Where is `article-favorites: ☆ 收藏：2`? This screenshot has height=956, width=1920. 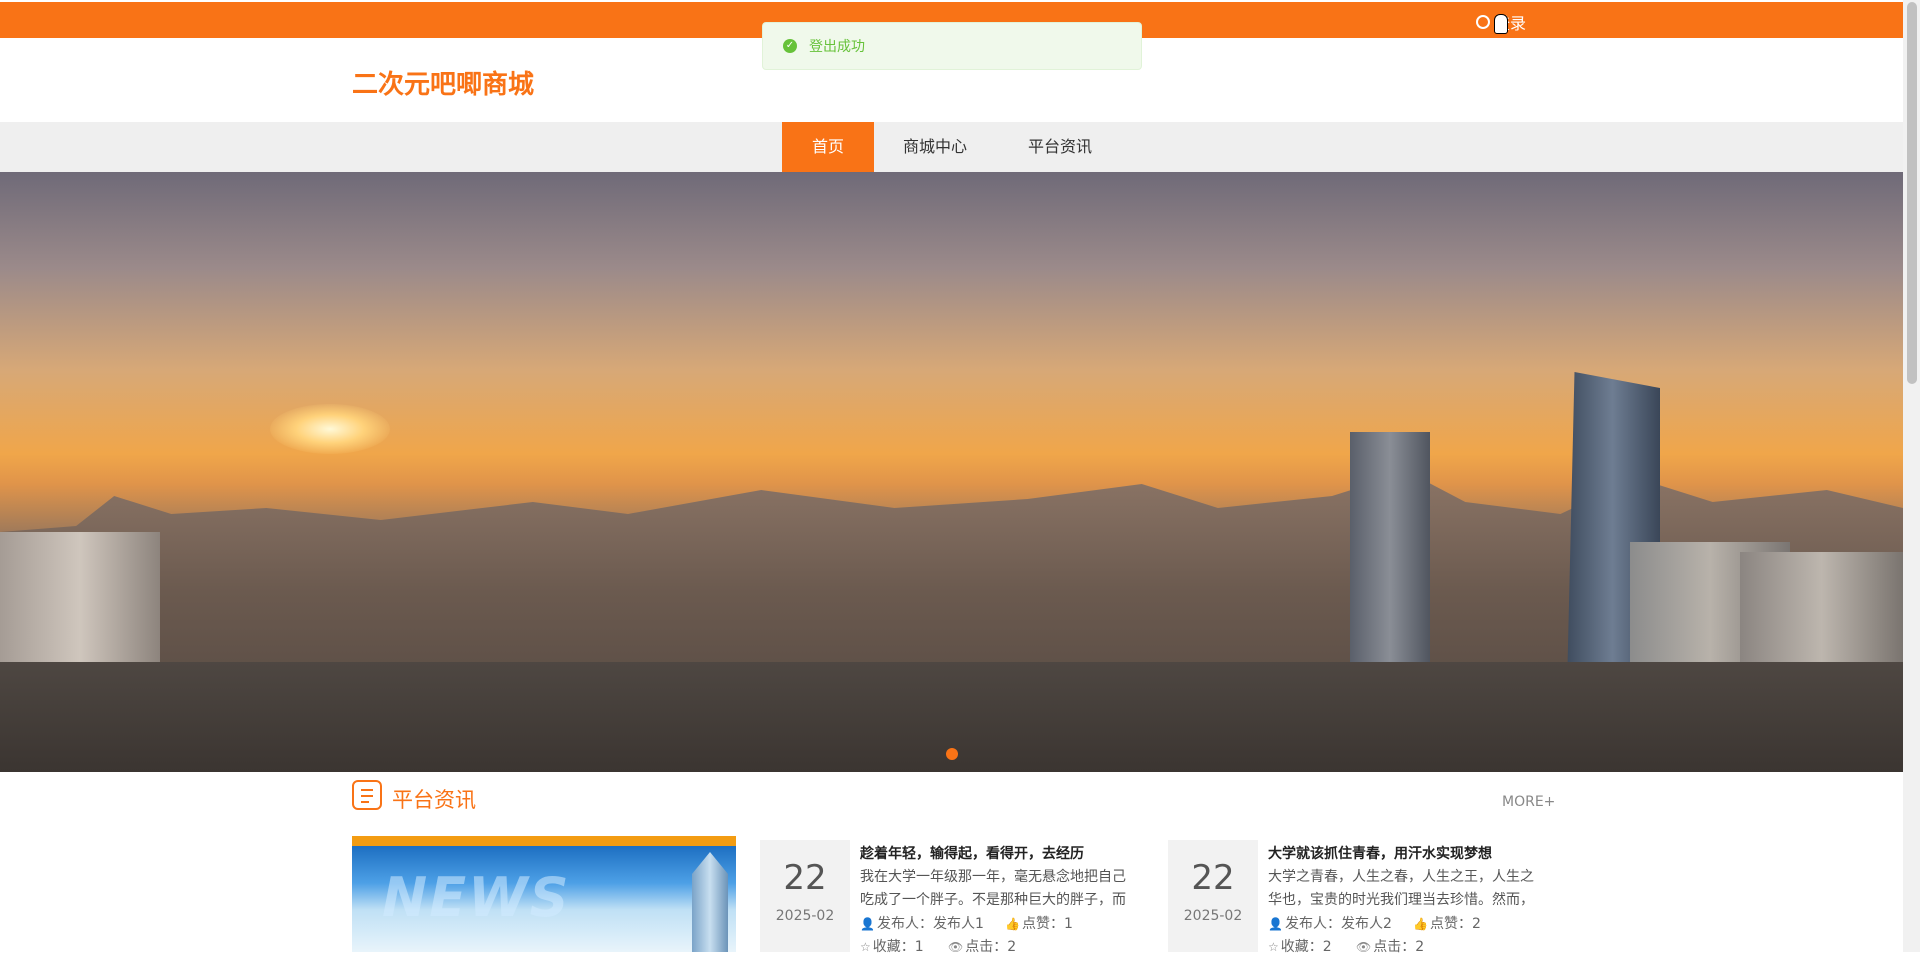
article-favorites: ☆ 收藏：2 is located at coordinates (1300, 946).